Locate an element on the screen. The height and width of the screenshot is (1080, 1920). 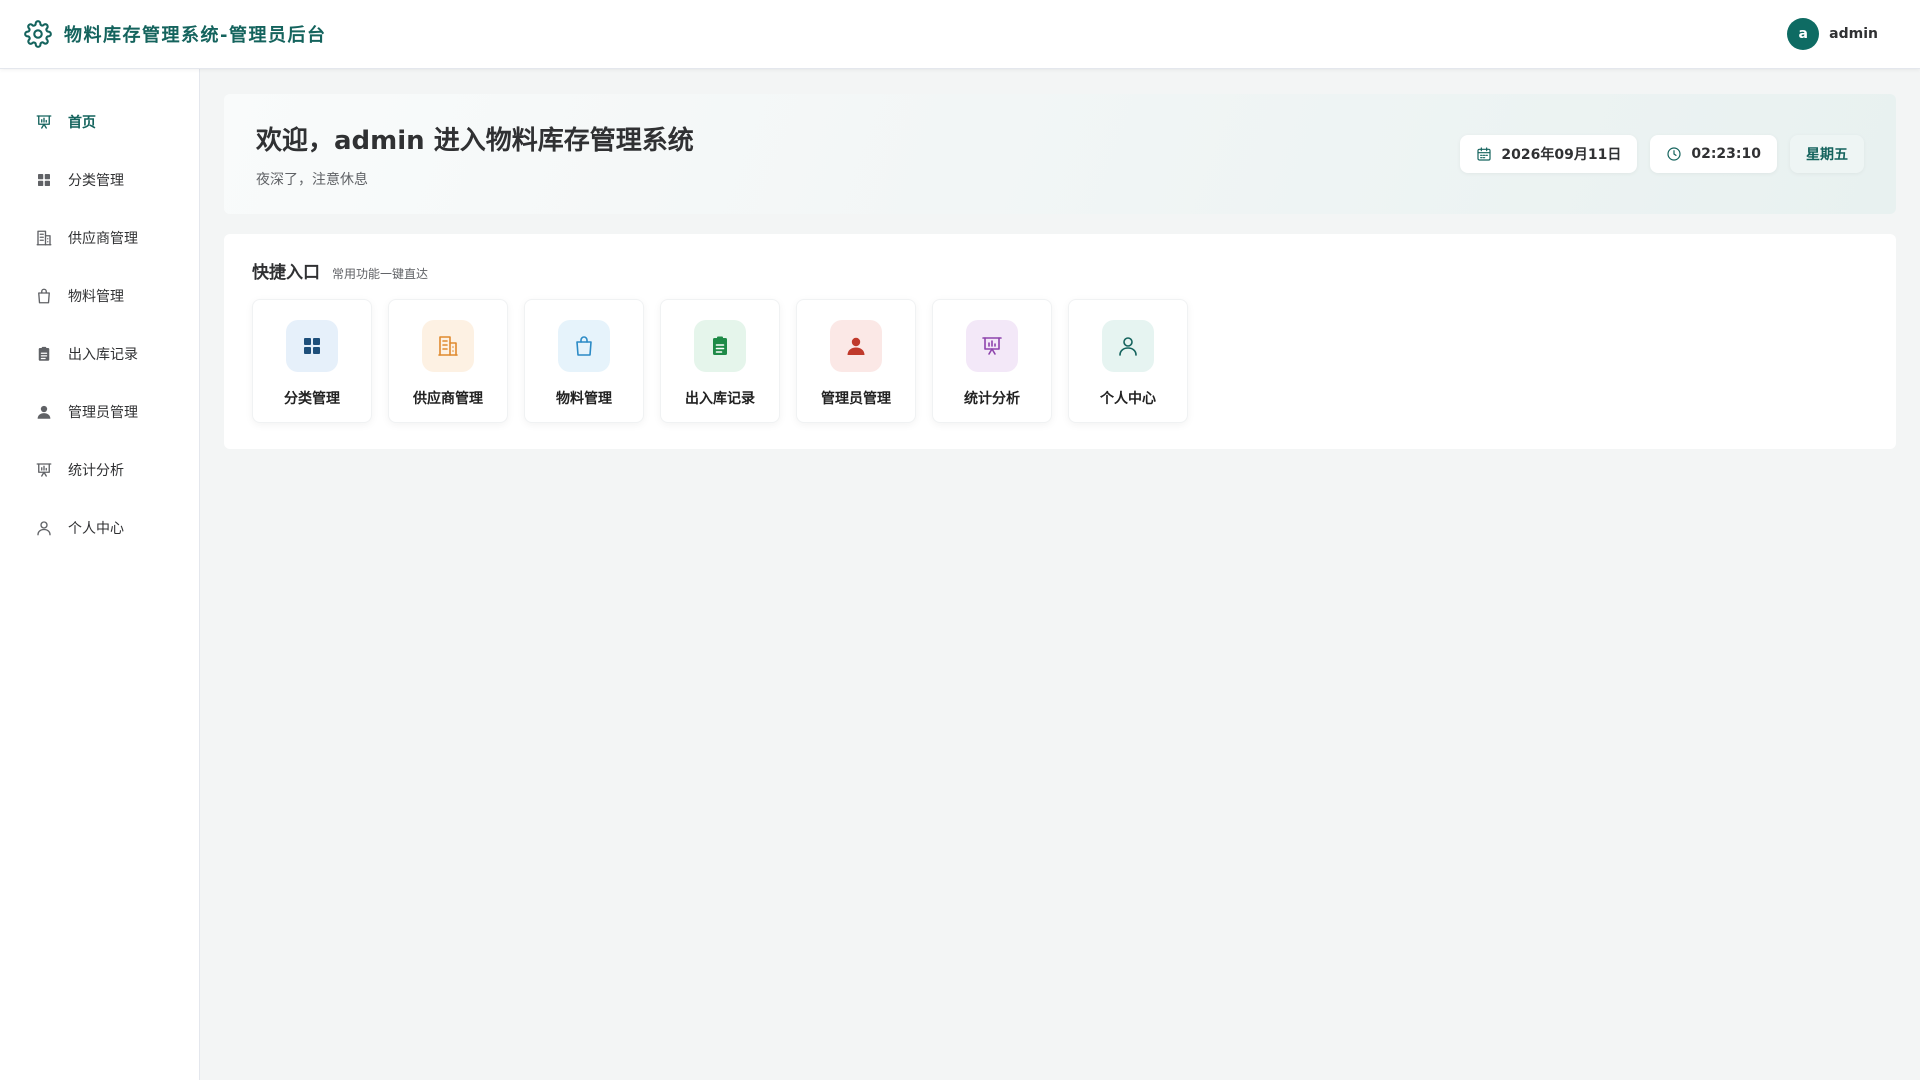
quick-tile-label: 分类管理 is located at coordinates (312, 399).